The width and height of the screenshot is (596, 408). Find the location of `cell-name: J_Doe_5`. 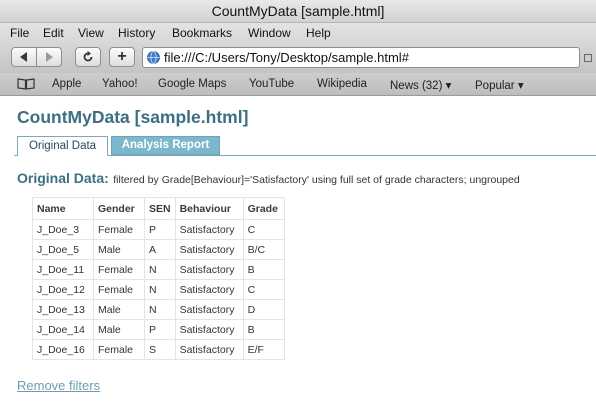

cell-name: J_Doe_5 is located at coordinates (63, 249).